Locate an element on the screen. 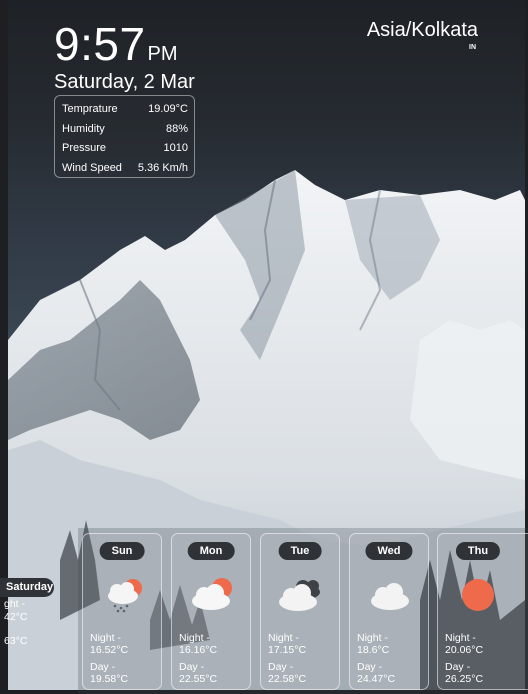 This screenshot has width=528, height=694. stat-row-pressure: Pressure 1010 is located at coordinates (125, 149).